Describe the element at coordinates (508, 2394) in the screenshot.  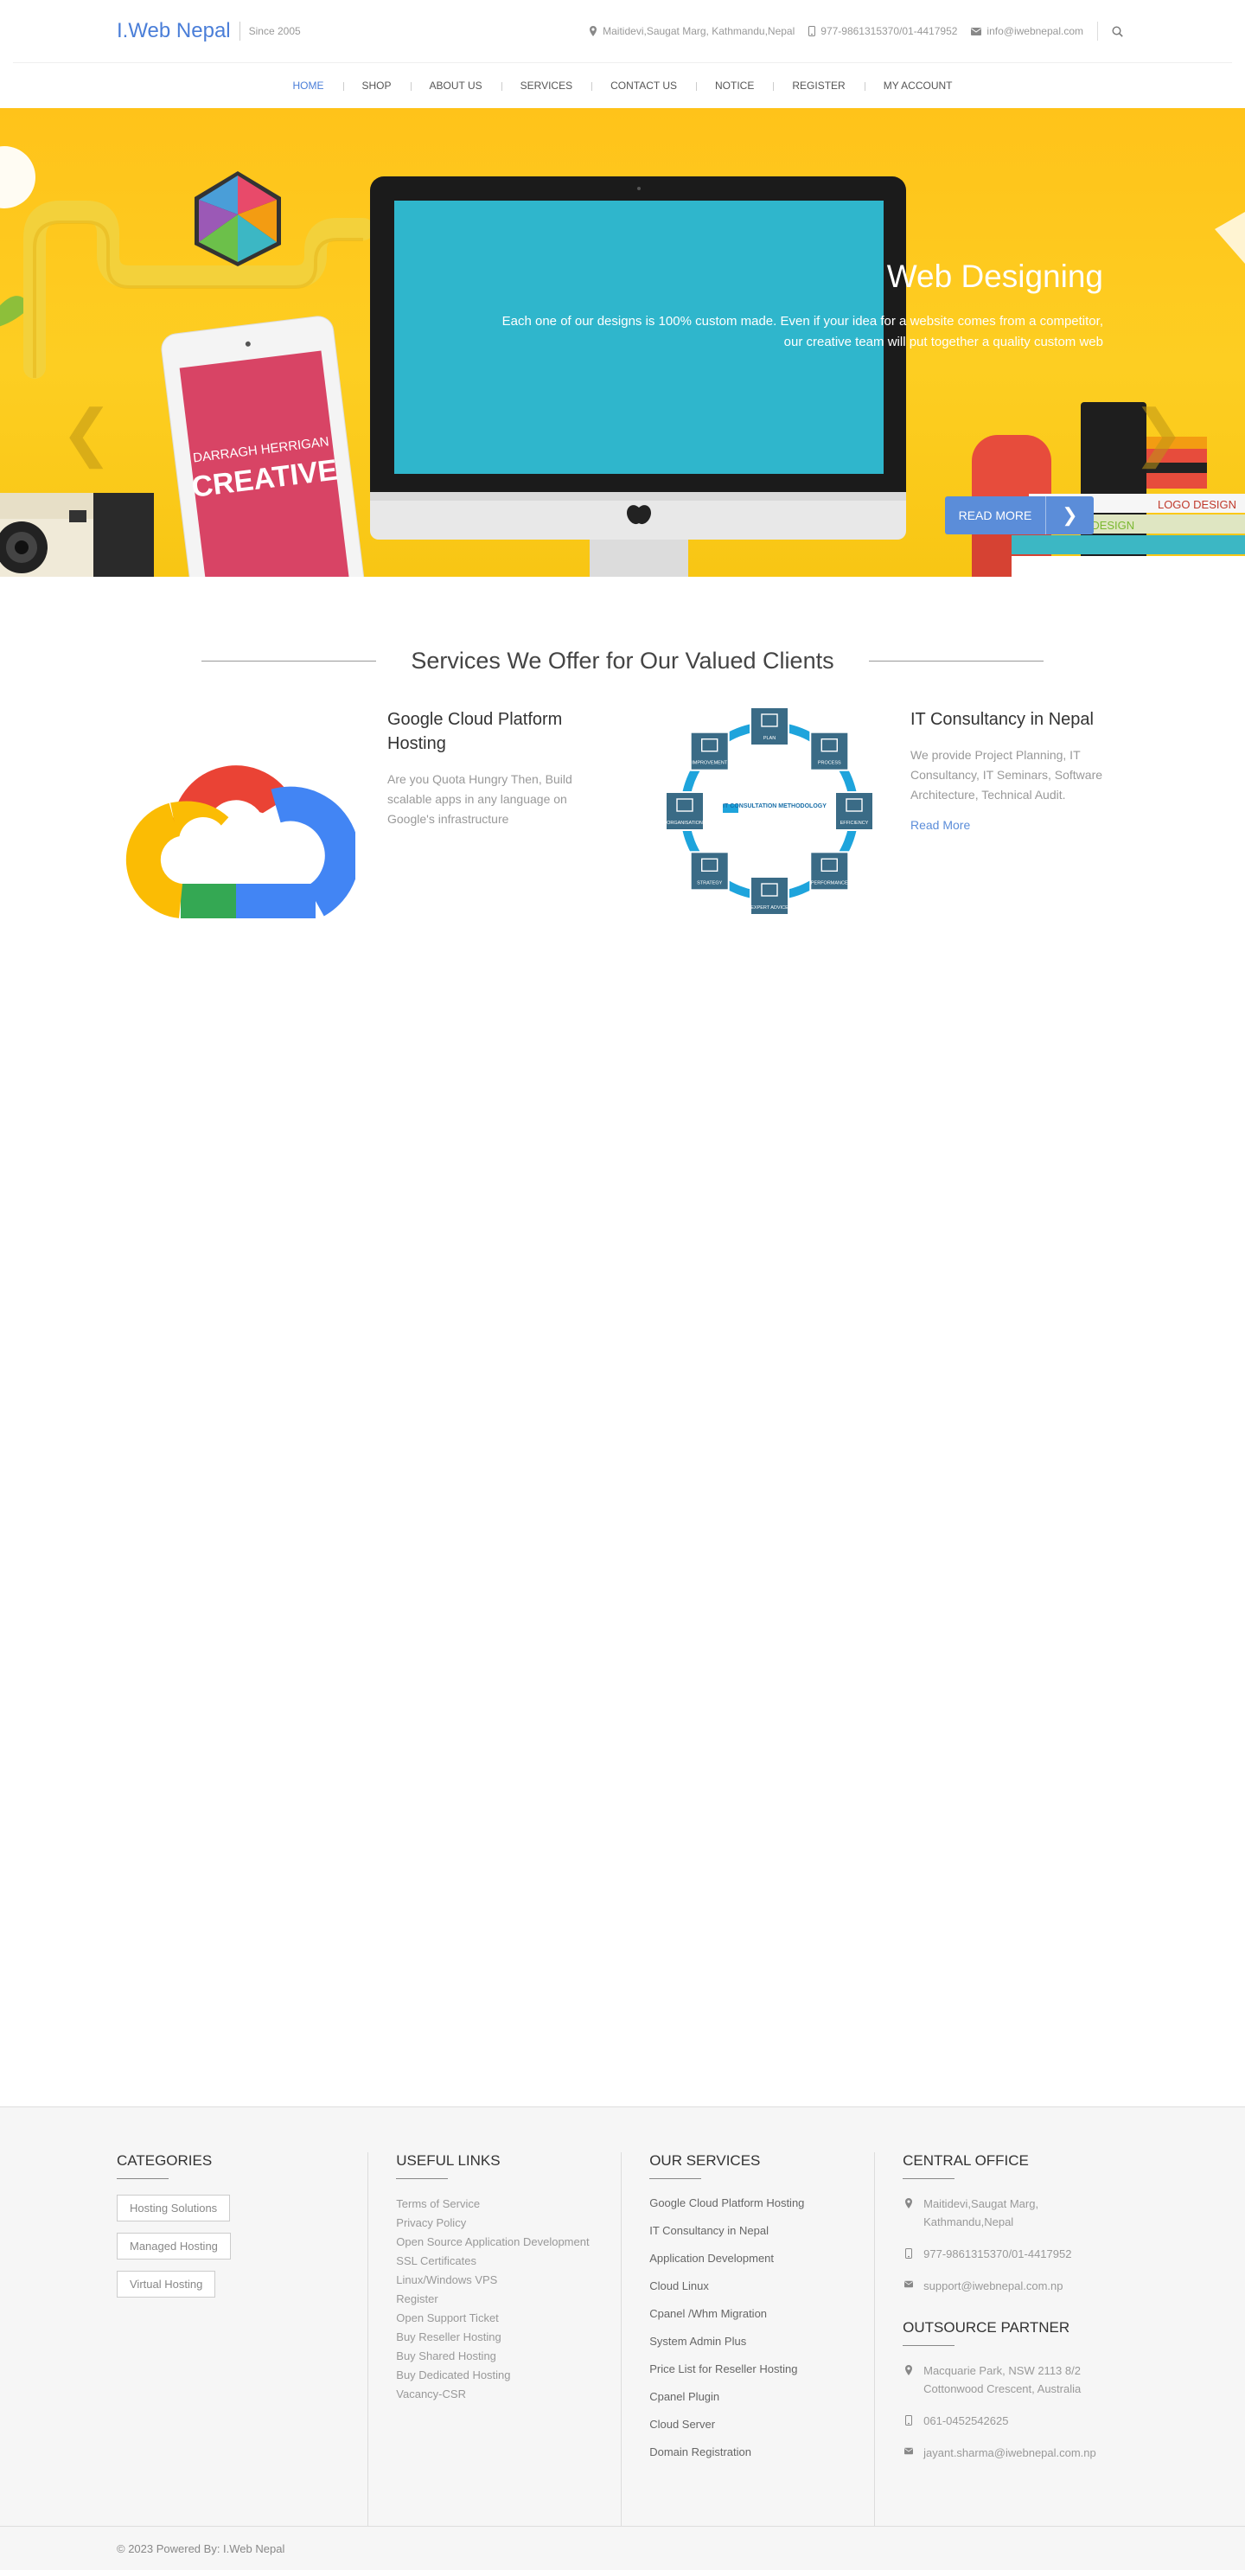
I see `footer-link: Vacancy-CSR` at that location.